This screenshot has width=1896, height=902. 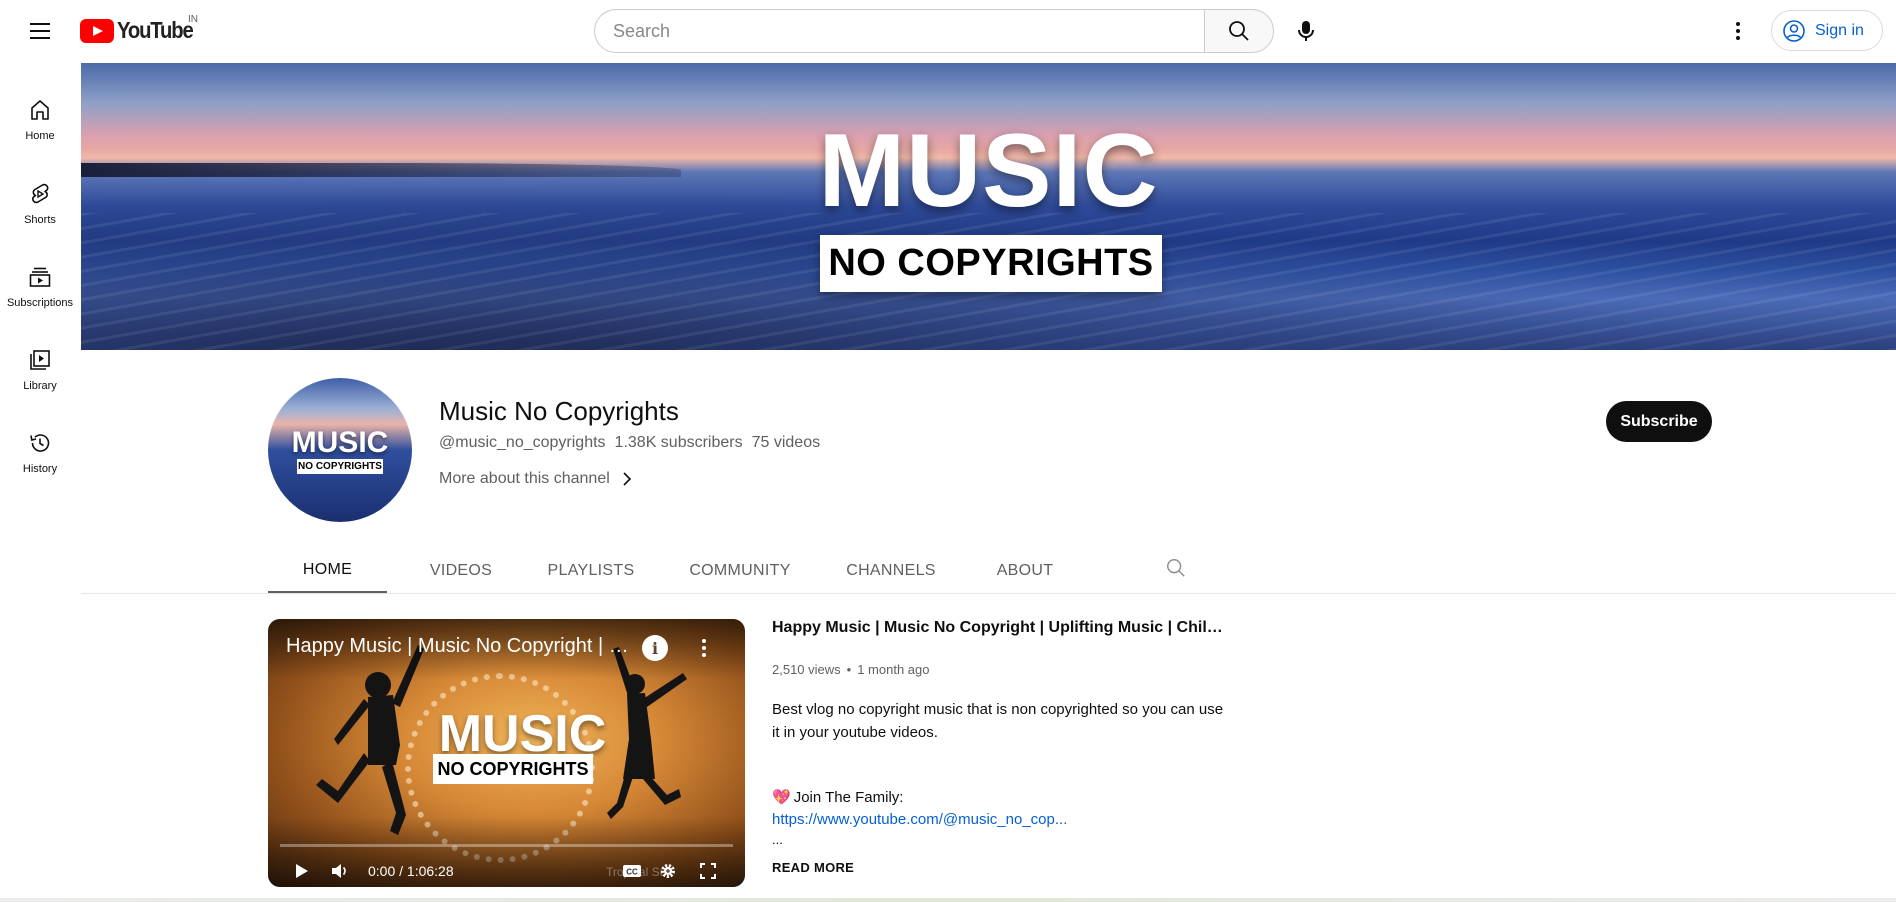 What do you see at coordinates (40, 220) in the screenshot?
I see `sidebar-label-shorts: Shorts` at bounding box center [40, 220].